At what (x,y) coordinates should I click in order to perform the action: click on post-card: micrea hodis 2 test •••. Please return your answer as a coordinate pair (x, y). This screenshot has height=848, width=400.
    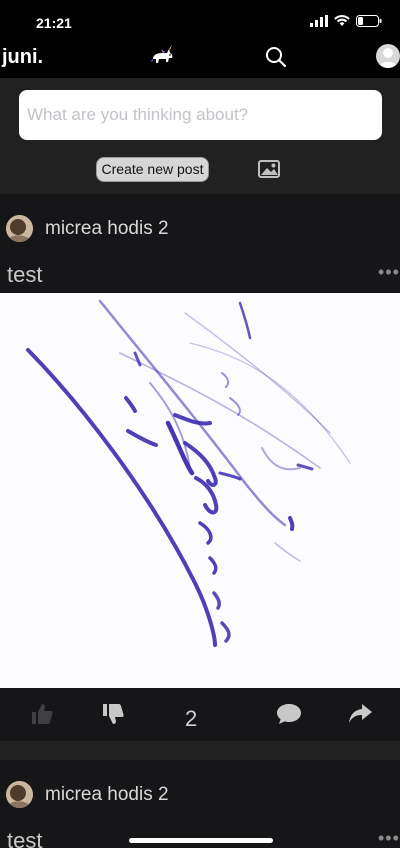
    Looking at the image, I should click on (200, 804).